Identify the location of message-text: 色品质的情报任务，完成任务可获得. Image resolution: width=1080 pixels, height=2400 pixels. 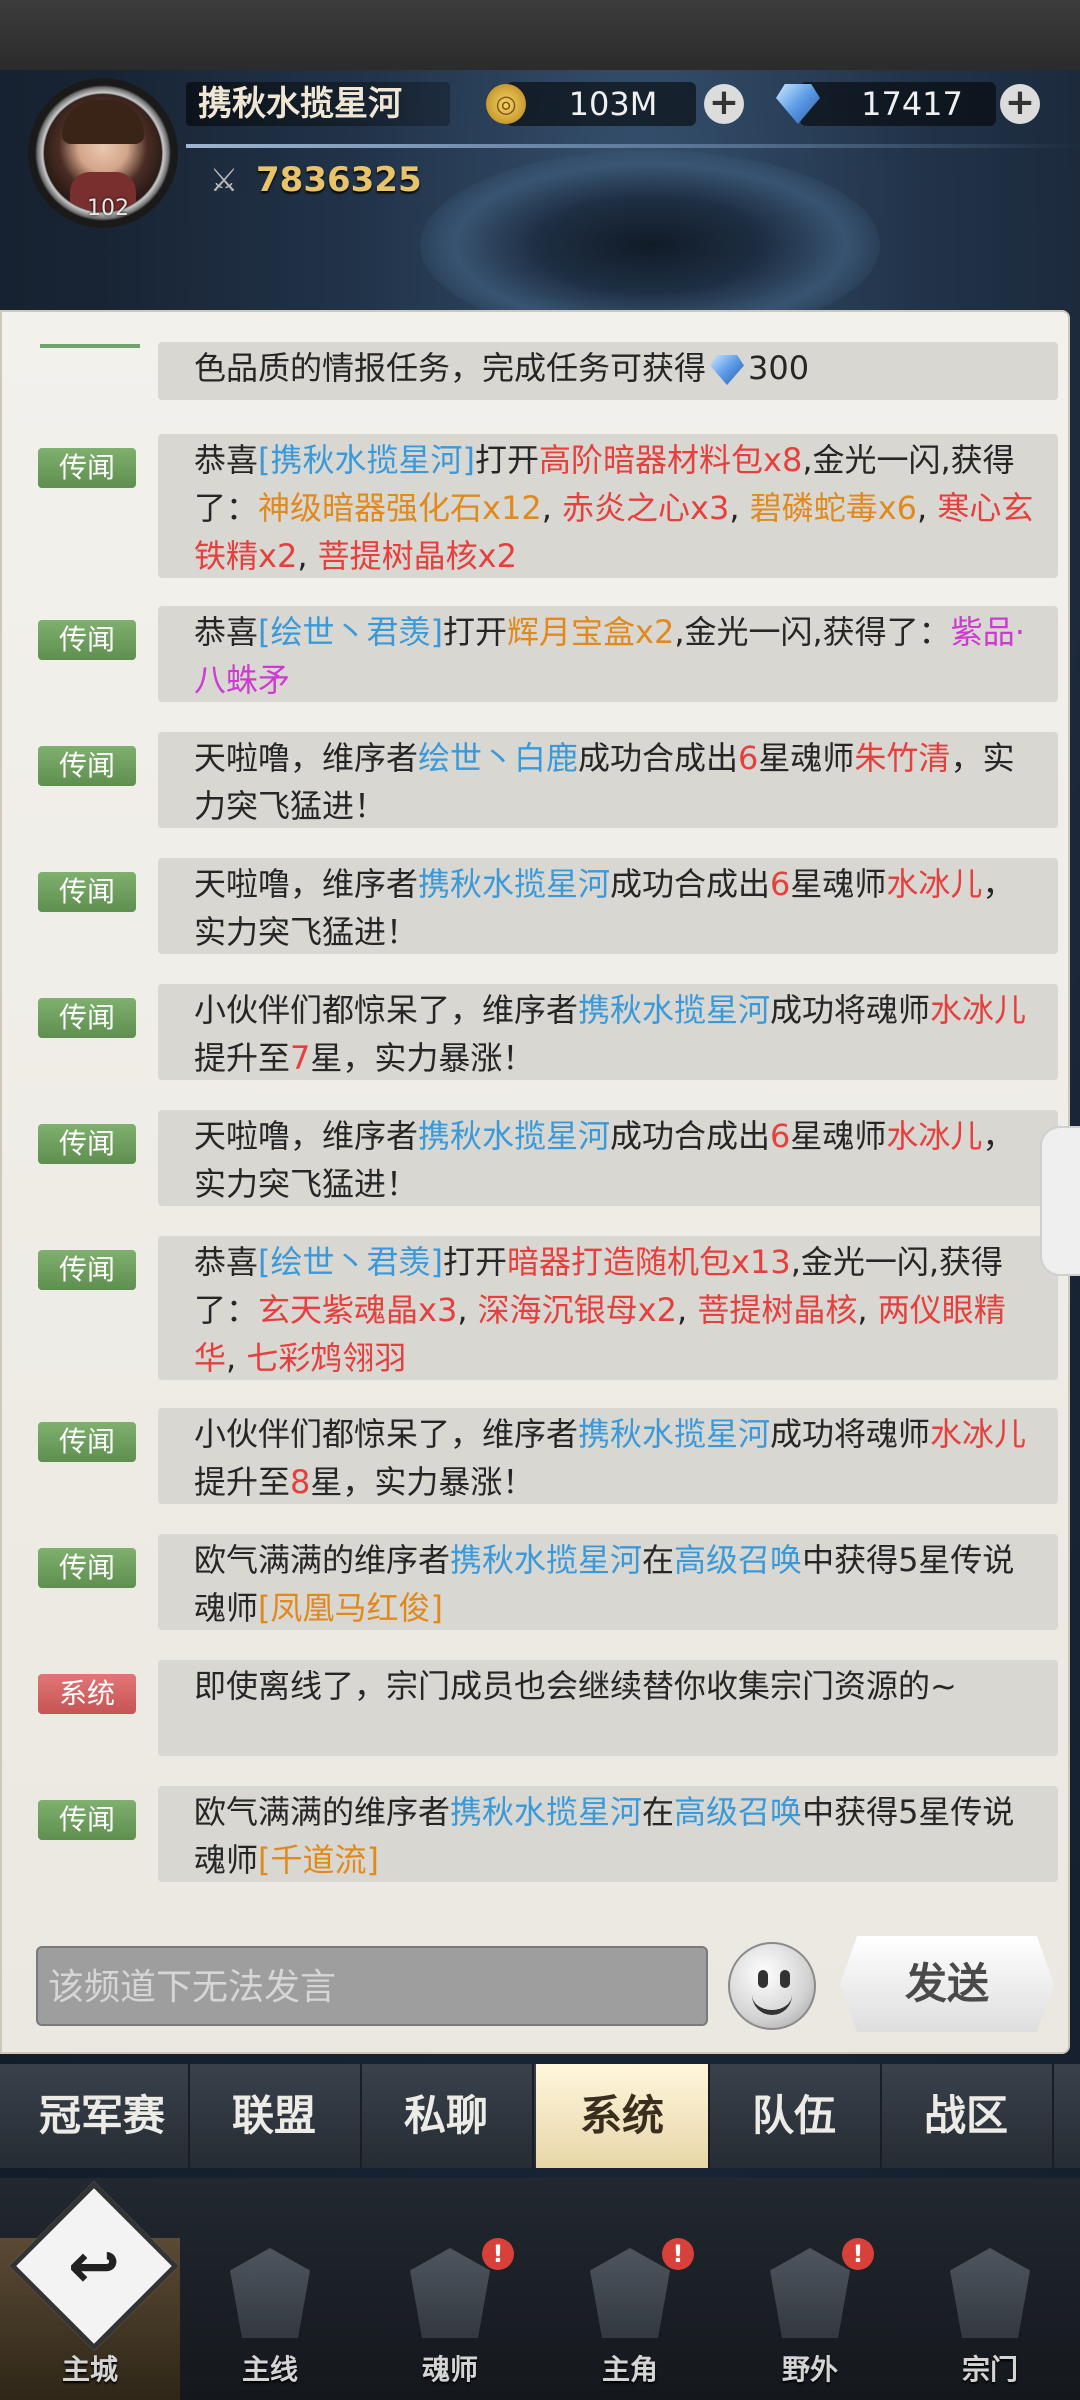
(450, 368).